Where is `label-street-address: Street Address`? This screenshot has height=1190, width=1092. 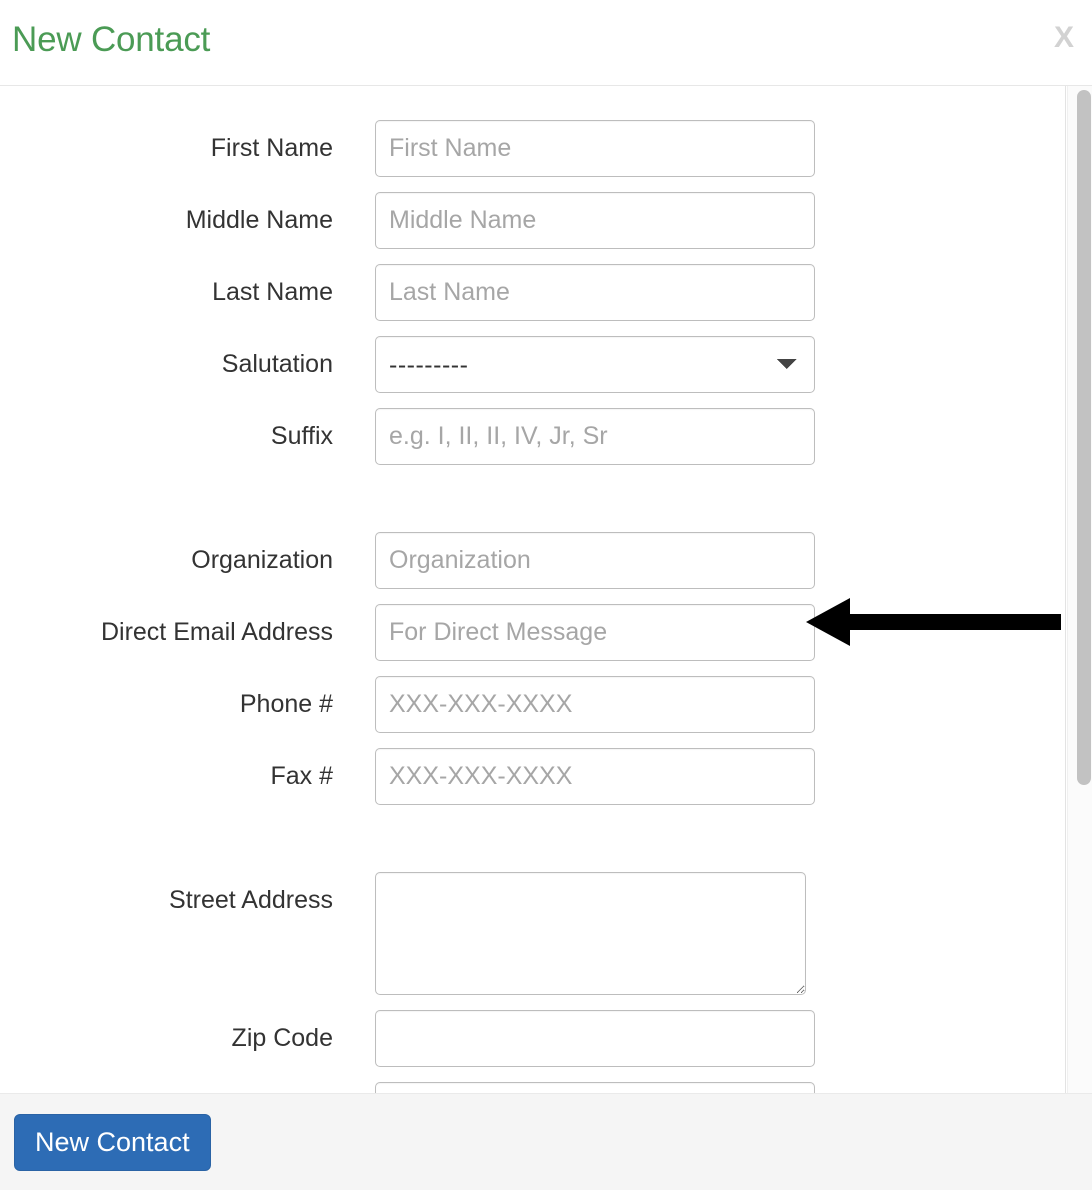
label-street-address: Street Address is located at coordinates (251, 900).